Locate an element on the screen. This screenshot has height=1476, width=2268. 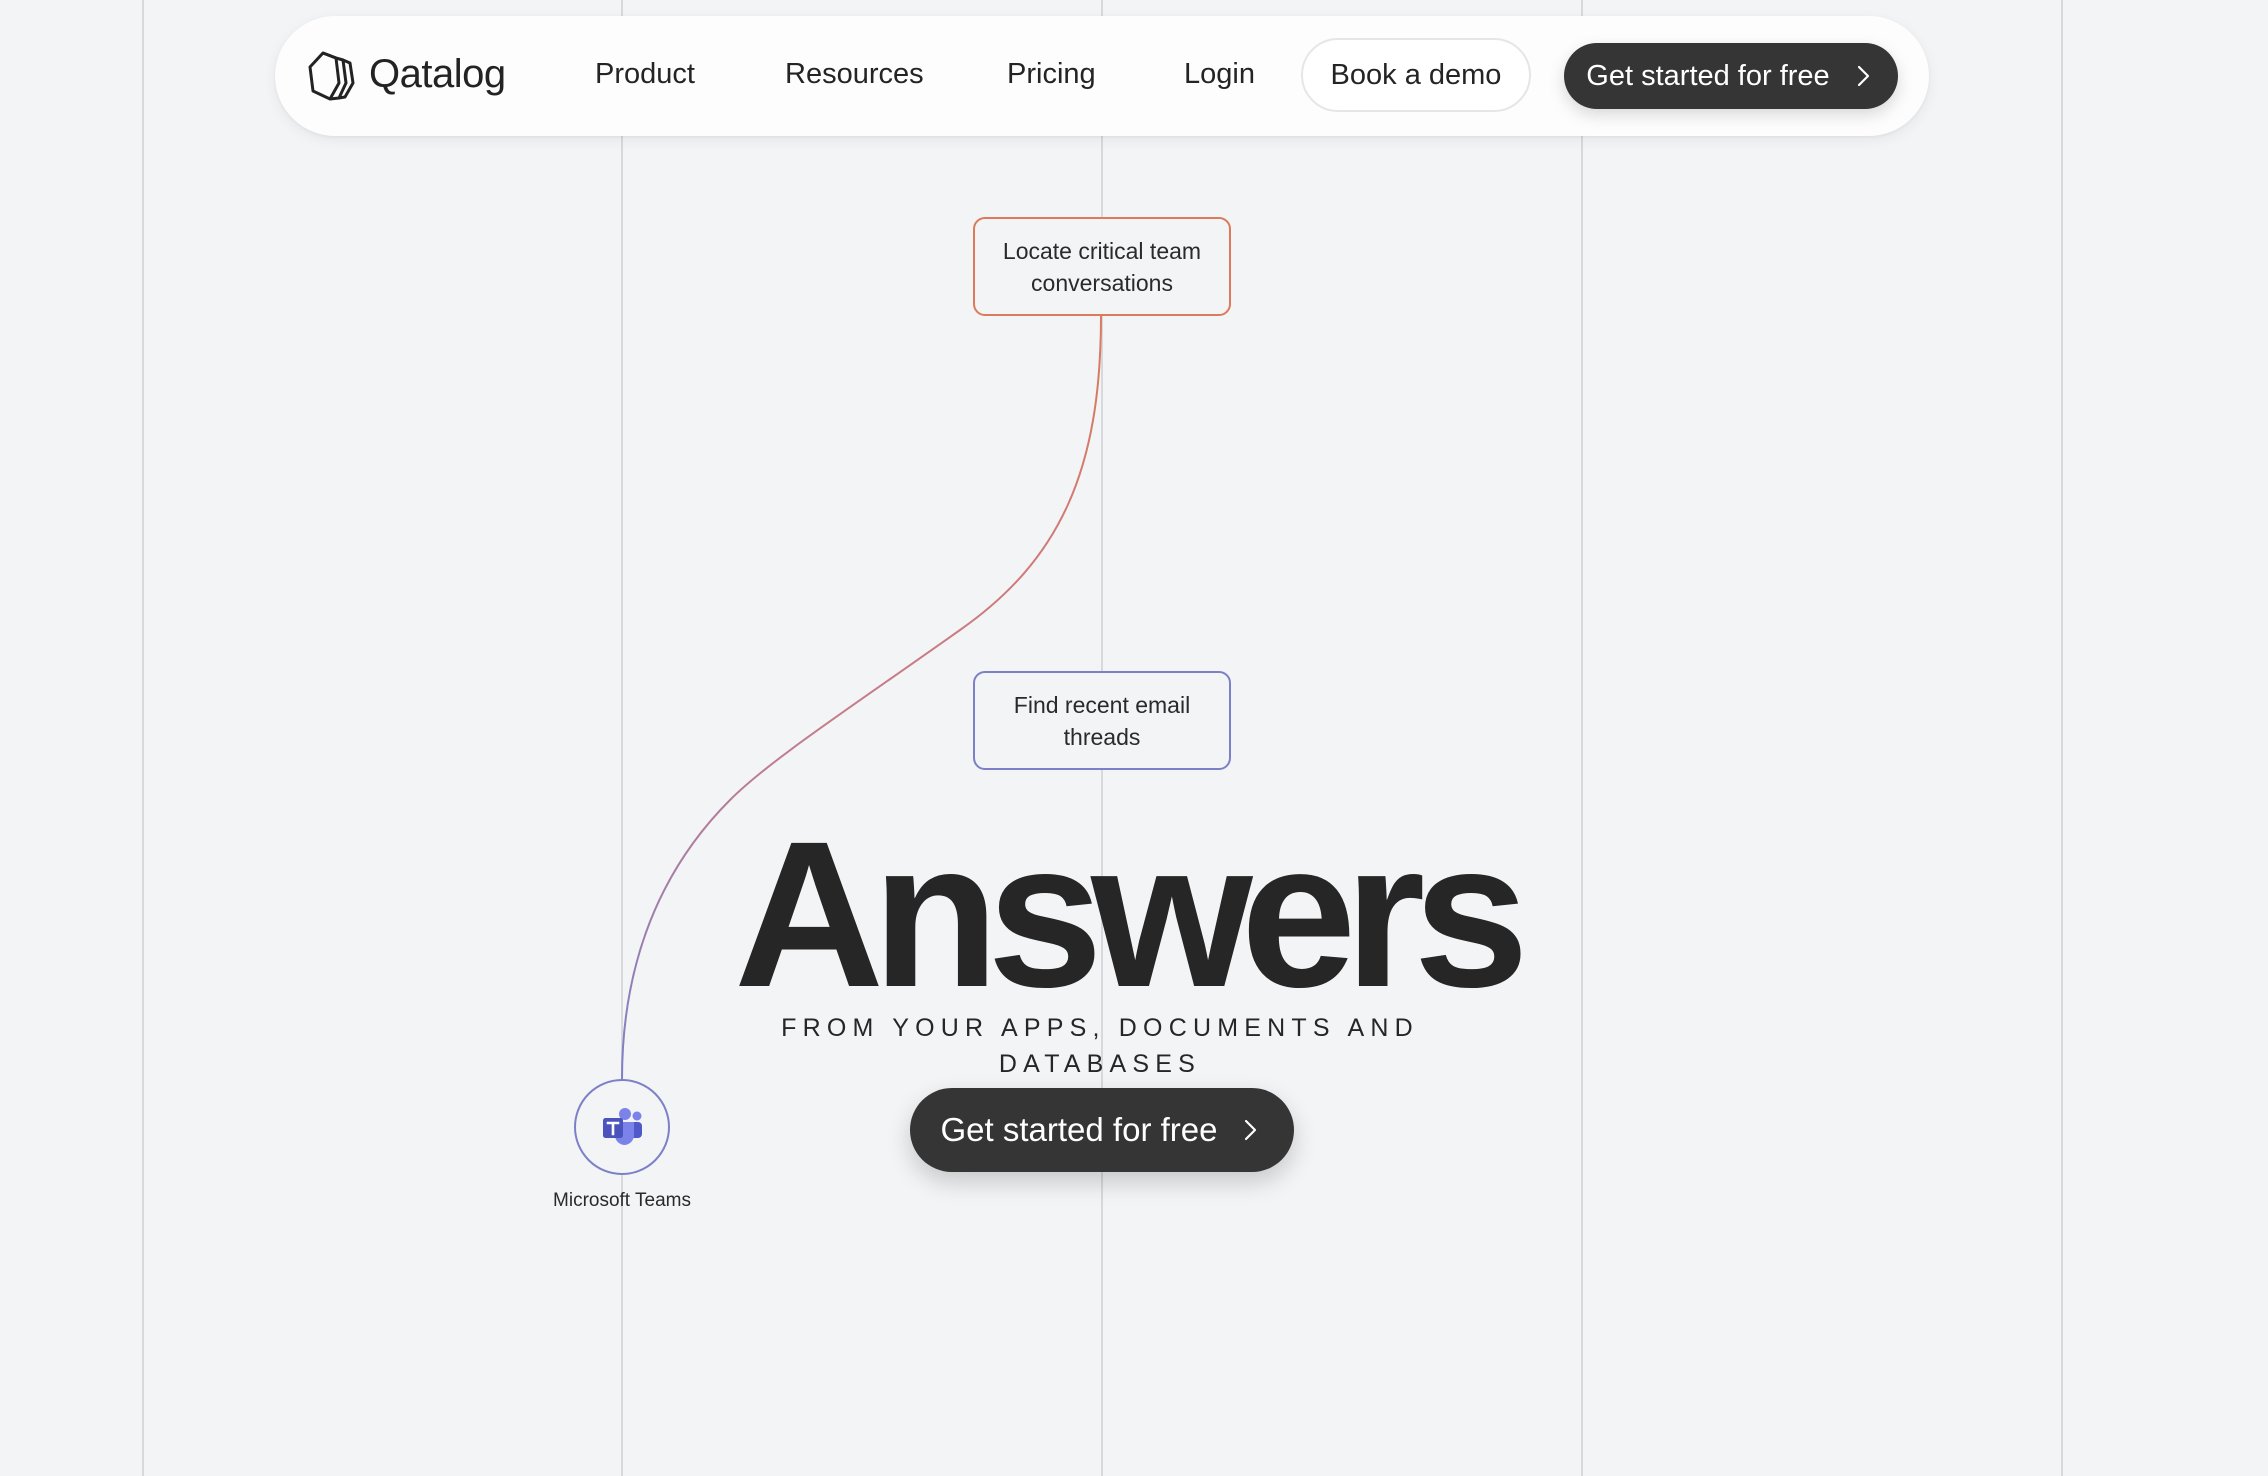
hero-headline: Answers is located at coordinates (1131, 915).